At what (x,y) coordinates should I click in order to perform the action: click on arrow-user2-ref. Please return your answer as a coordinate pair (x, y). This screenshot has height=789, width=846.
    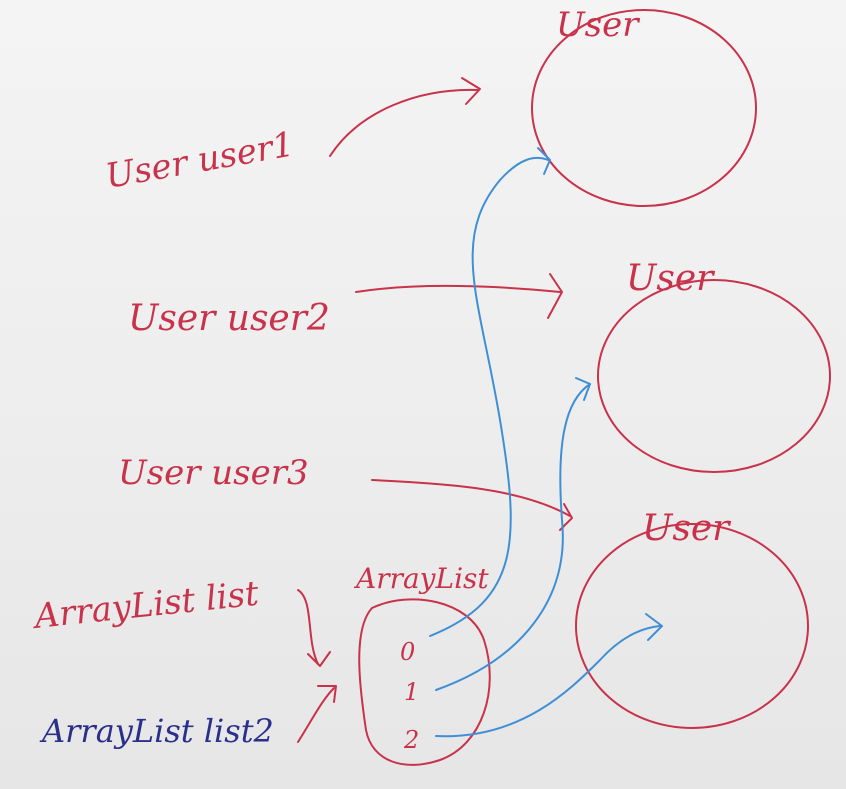
    Looking at the image, I should click on (458, 288).